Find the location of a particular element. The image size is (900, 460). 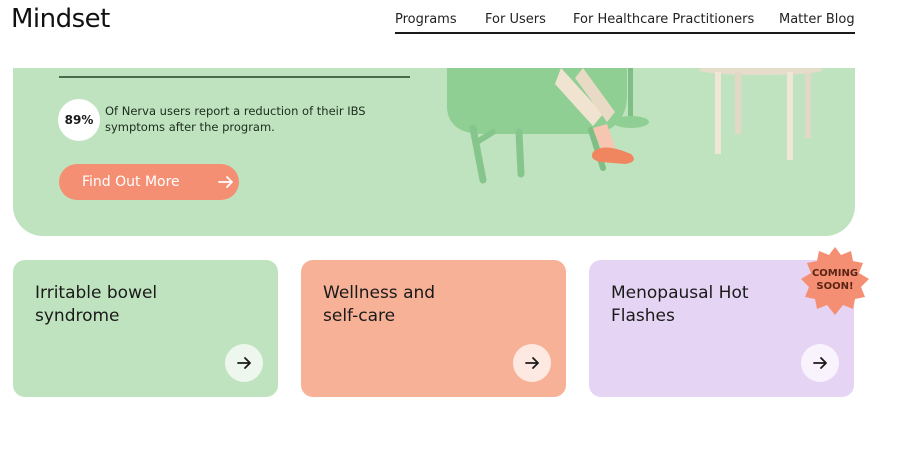

card-title-line: syndrome is located at coordinates (77, 316).